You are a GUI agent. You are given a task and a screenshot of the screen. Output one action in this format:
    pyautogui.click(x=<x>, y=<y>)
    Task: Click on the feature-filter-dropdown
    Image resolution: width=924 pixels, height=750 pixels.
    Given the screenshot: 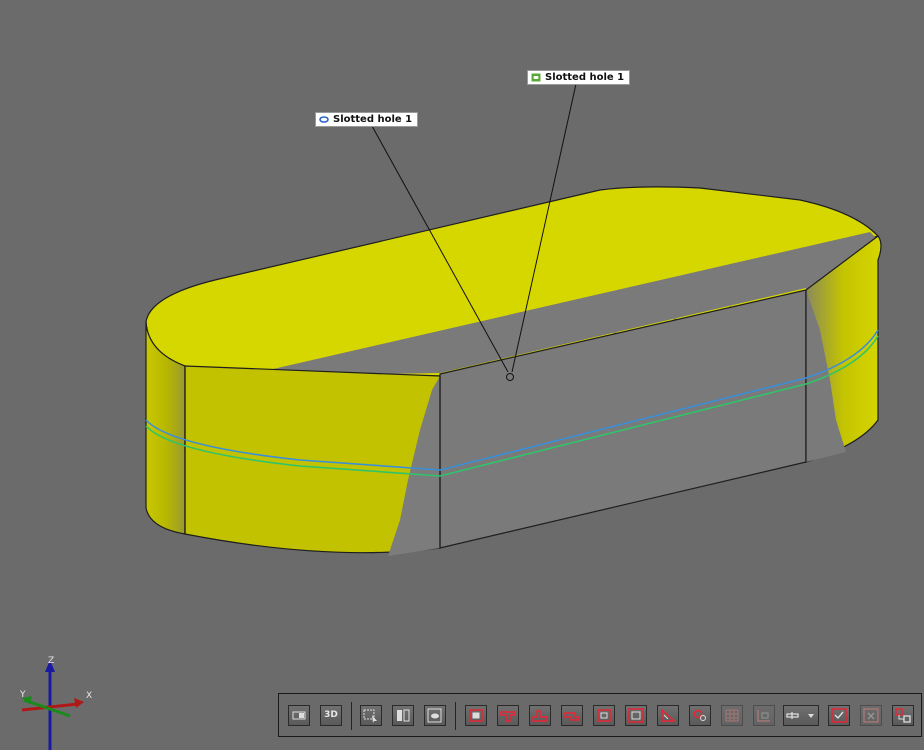 What is the action you would take?
    pyautogui.click(x=801, y=715)
    